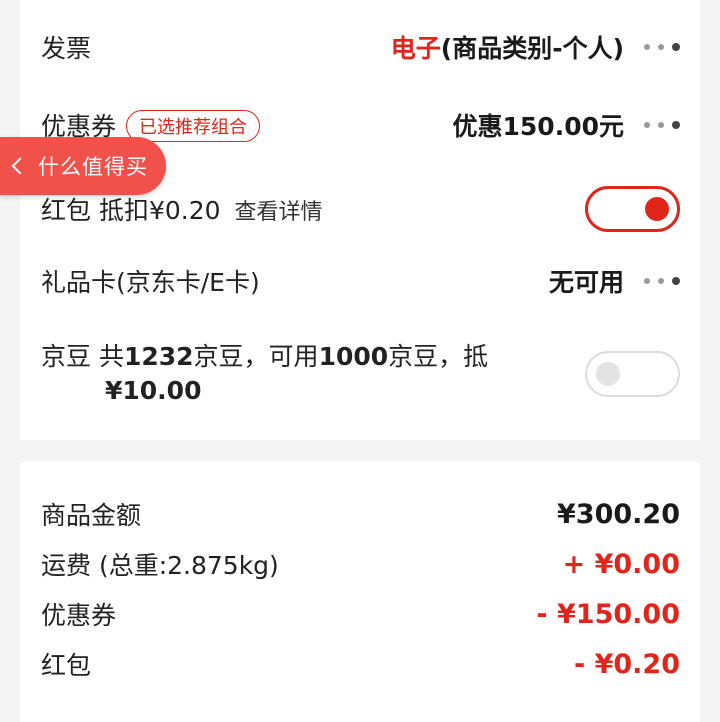  What do you see at coordinates (586, 282) in the screenshot?
I see `giftcard-value: 无可用` at bounding box center [586, 282].